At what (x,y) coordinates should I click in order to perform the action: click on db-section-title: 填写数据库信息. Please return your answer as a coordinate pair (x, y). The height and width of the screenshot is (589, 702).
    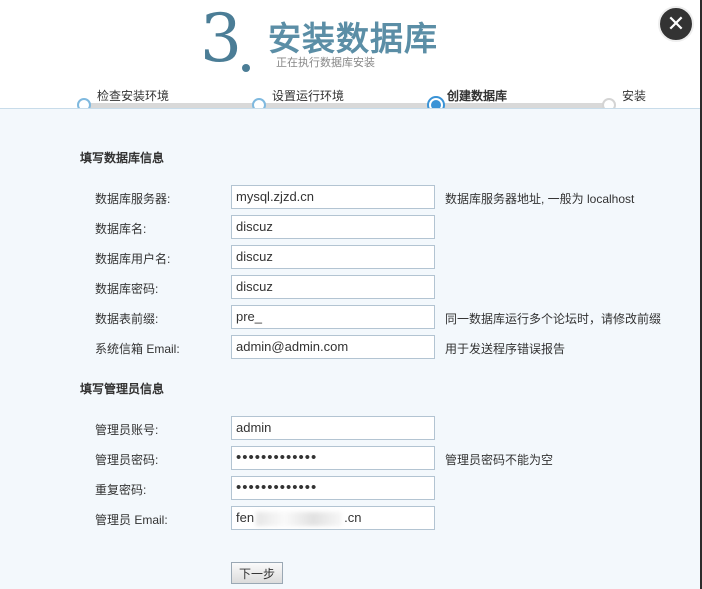
    Looking at the image, I should click on (122, 158).